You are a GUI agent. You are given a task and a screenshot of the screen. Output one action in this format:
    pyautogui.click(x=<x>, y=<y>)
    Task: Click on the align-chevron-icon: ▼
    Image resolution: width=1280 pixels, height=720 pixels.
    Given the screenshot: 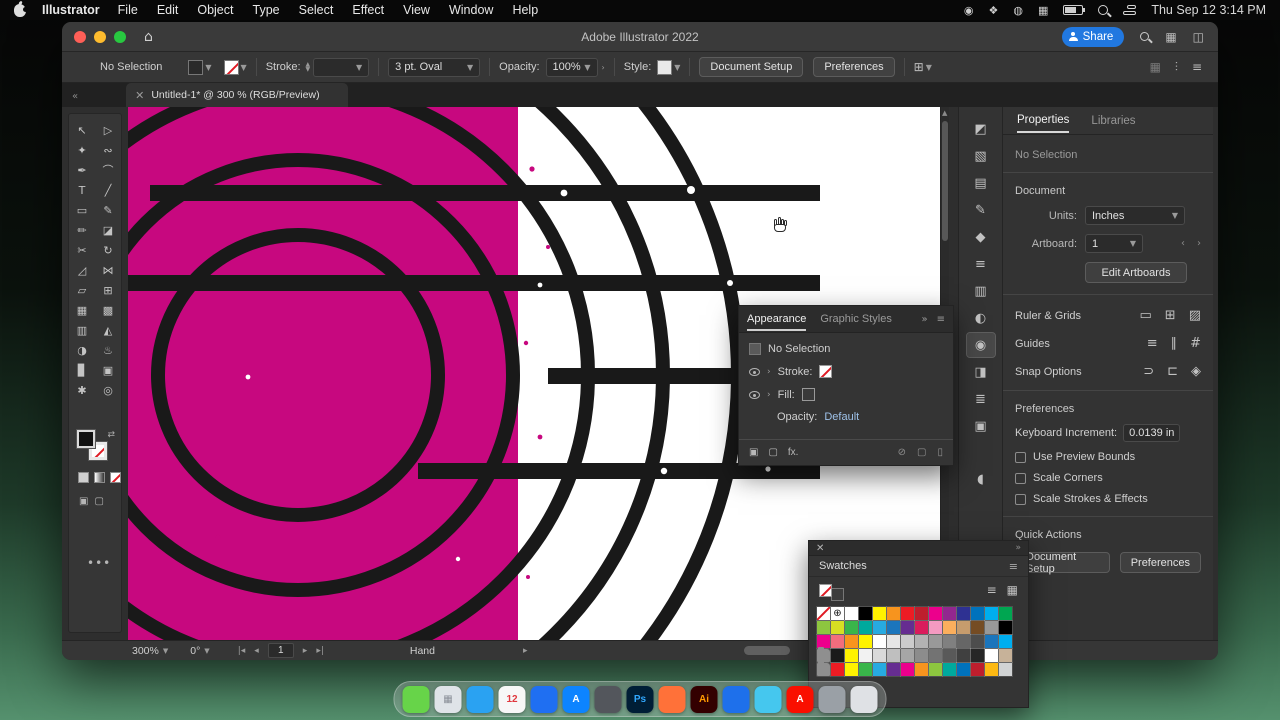 What is the action you would take?
    pyautogui.click(x=929, y=67)
    